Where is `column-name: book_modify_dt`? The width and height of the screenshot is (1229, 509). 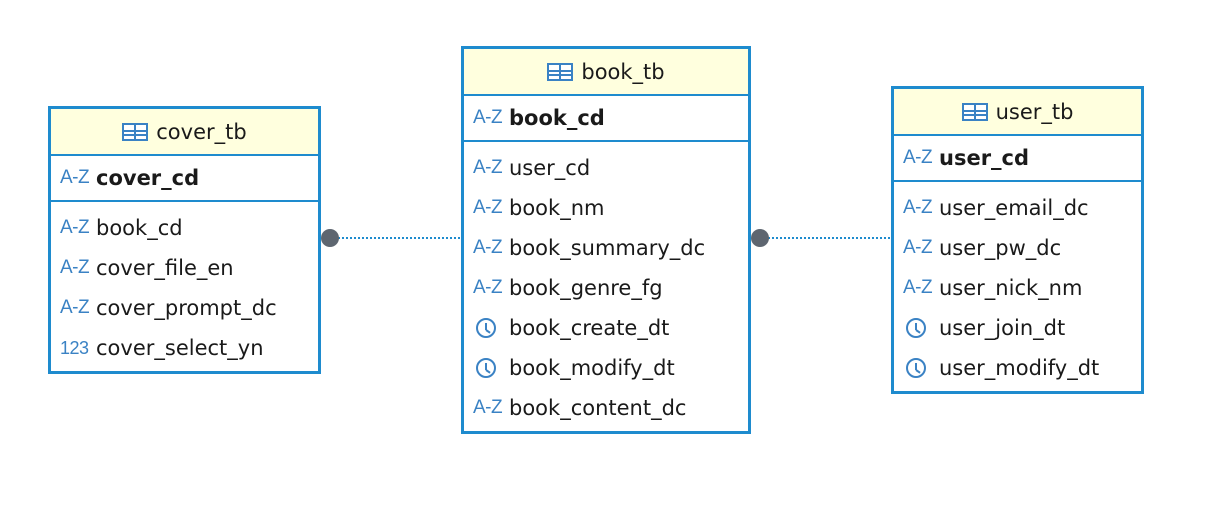 column-name: book_modify_dt is located at coordinates (592, 368).